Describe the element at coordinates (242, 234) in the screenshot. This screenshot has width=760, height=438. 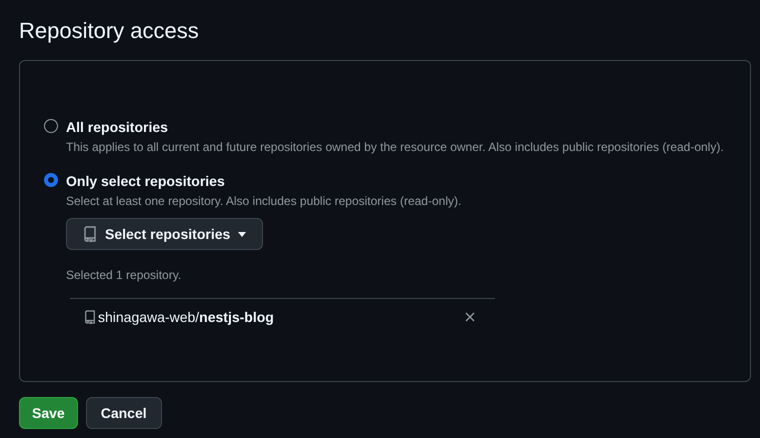
I see `caret-icon` at that location.